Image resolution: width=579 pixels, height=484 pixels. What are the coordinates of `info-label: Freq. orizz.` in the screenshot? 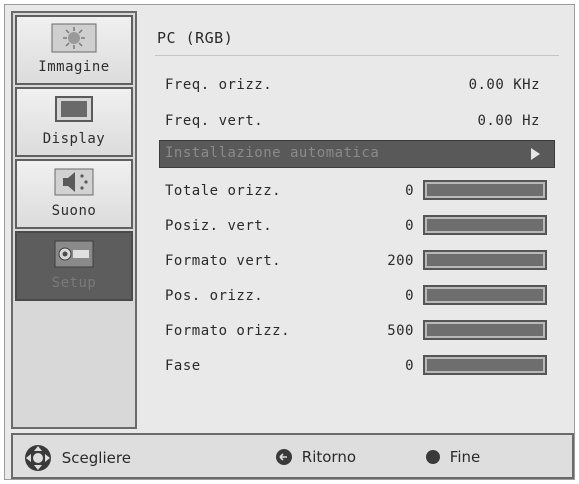 It's located at (219, 85).